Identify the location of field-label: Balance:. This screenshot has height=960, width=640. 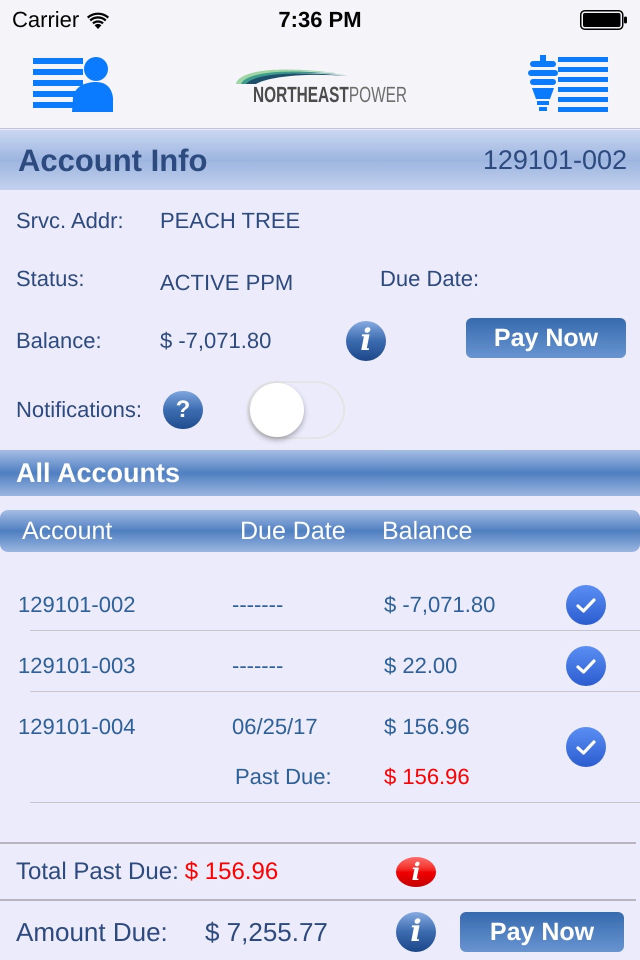
(59, 341).